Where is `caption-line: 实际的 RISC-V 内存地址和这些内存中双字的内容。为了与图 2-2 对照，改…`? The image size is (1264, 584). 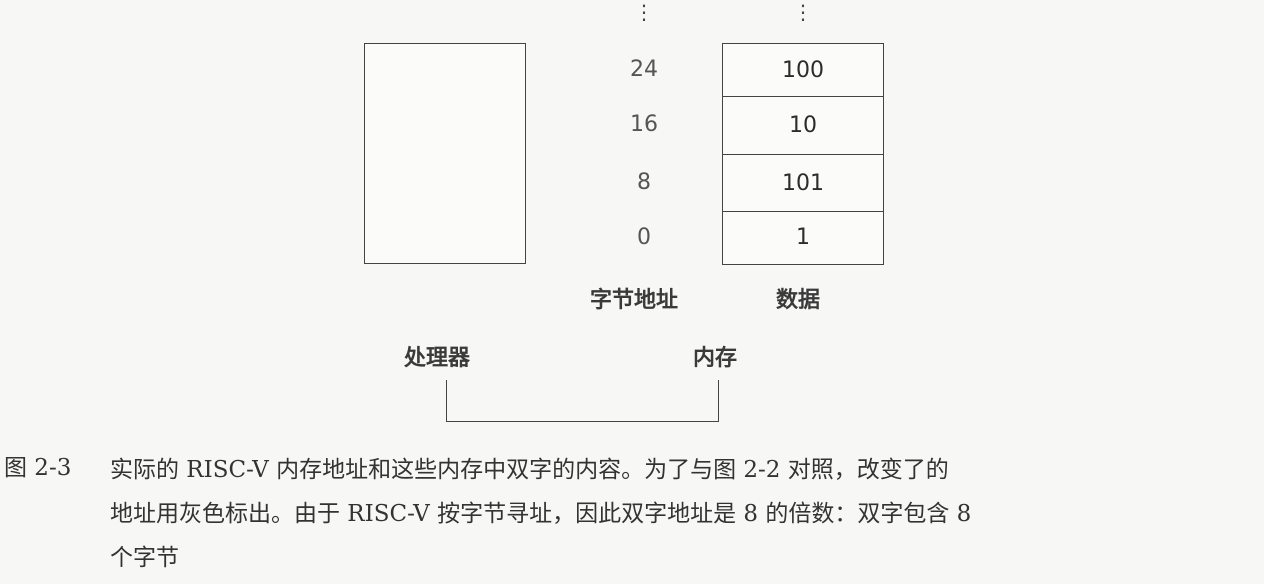 caption-line: 实际的 RISC-V 内存地址和这些内存中双字的内容。为了与图 2-2 对照，改… is located at coordinates (529, 470).